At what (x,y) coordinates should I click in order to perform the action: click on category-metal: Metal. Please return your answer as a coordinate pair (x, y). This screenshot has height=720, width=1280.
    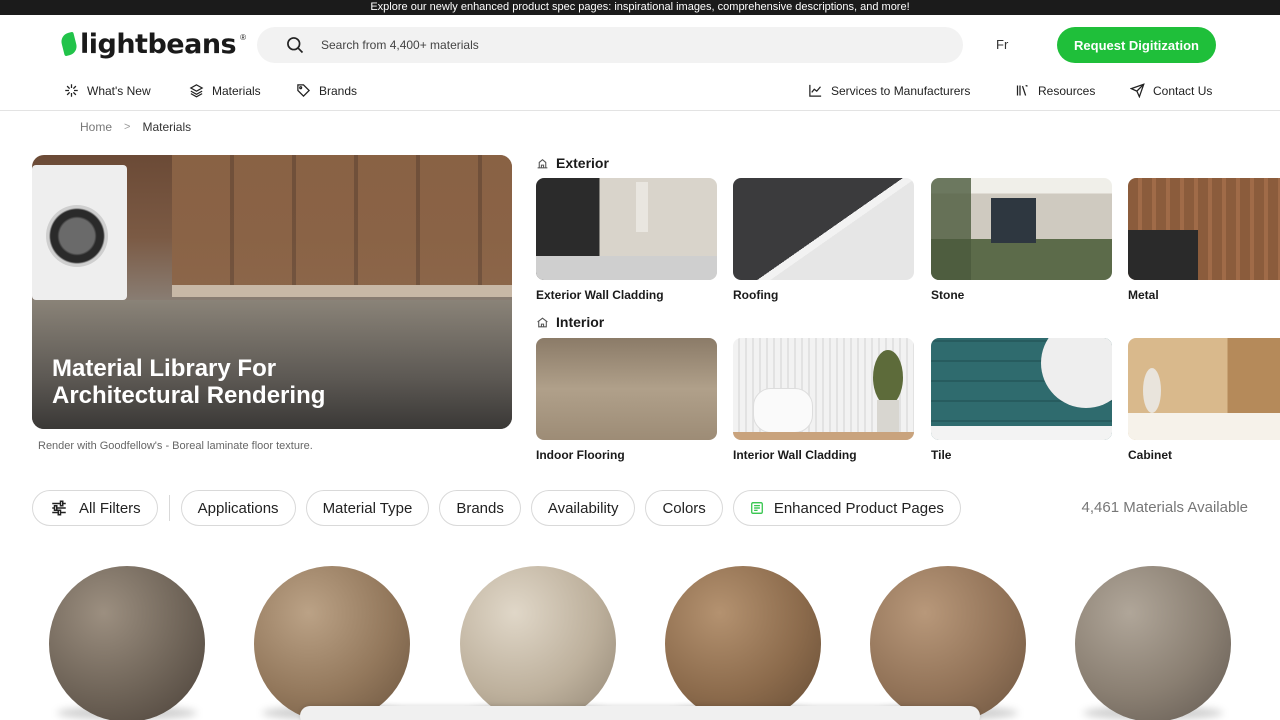
    Looking at the image, I should click on (1204, 240).